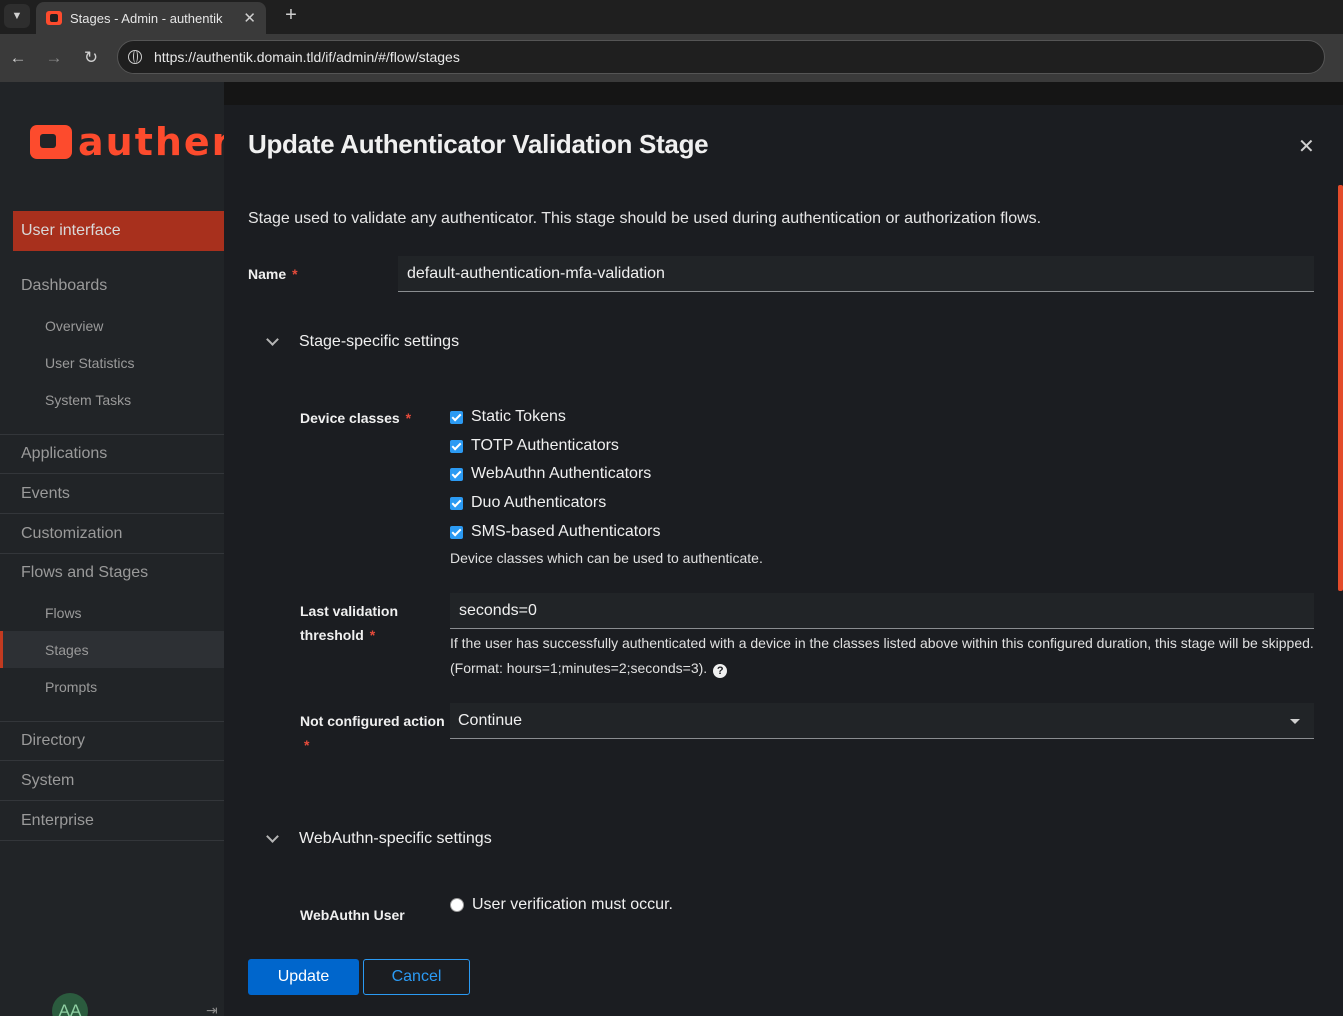 The image size is (1343, 1016). Describe the element at coordinates (18, 58) in the screenshot. I see `back-arrow-icon: ←` at that location.